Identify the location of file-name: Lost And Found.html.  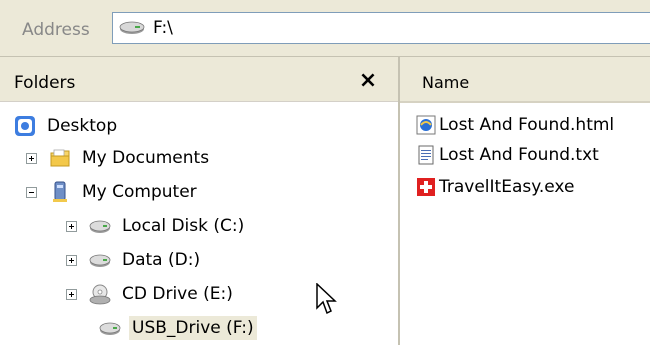
(527, 125).